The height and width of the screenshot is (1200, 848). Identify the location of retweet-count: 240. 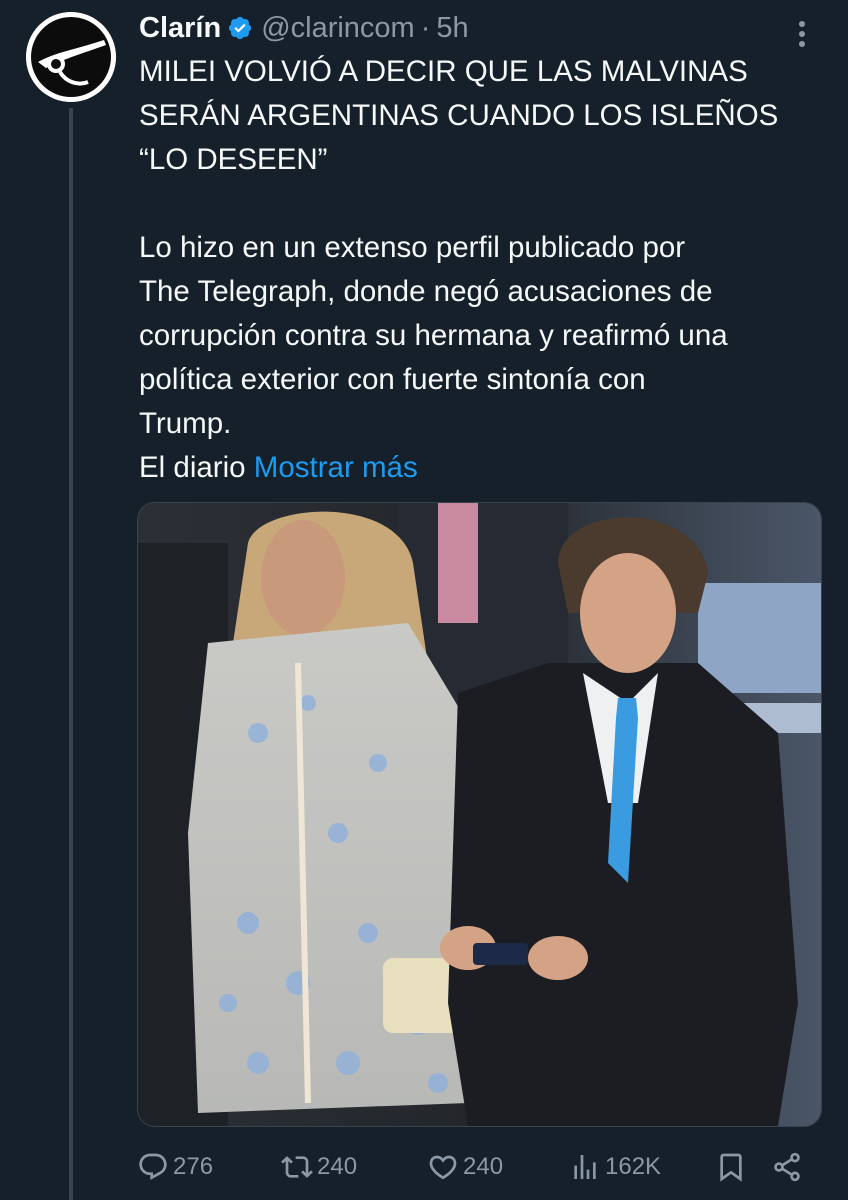
(337, 1166).